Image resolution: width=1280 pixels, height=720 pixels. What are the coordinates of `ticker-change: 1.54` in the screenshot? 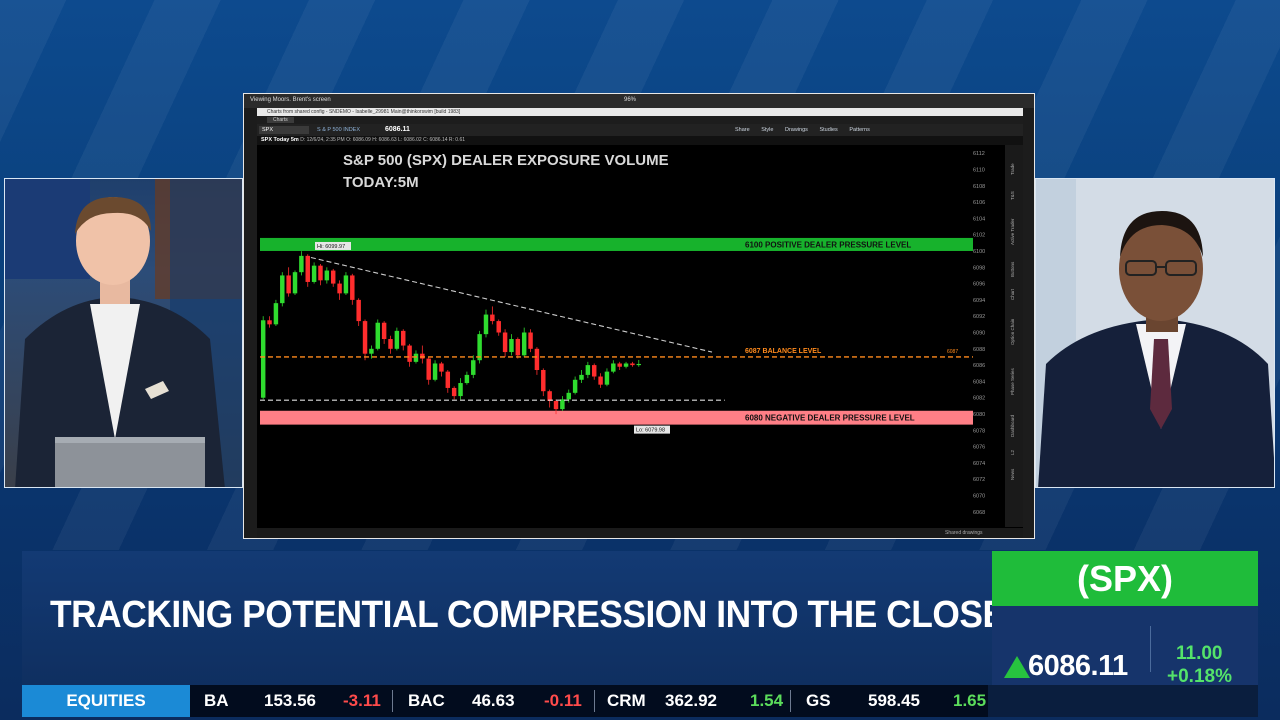 It's located at (766, 701).